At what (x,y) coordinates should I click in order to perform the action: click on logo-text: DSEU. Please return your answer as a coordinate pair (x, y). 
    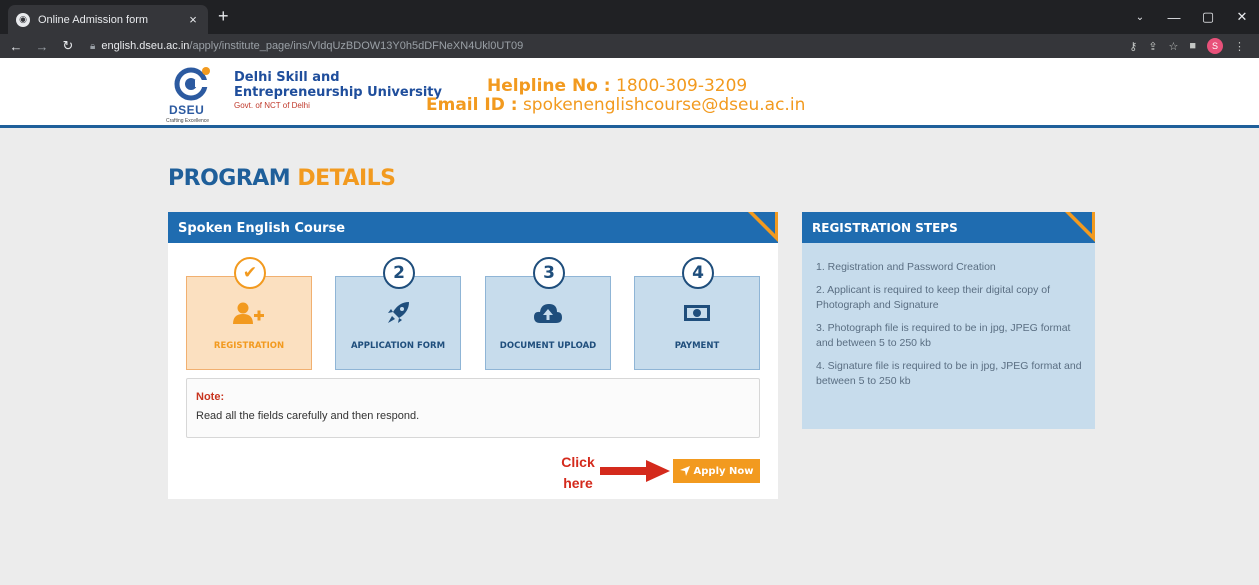
    Looking at the image, I should click on (187, 110).